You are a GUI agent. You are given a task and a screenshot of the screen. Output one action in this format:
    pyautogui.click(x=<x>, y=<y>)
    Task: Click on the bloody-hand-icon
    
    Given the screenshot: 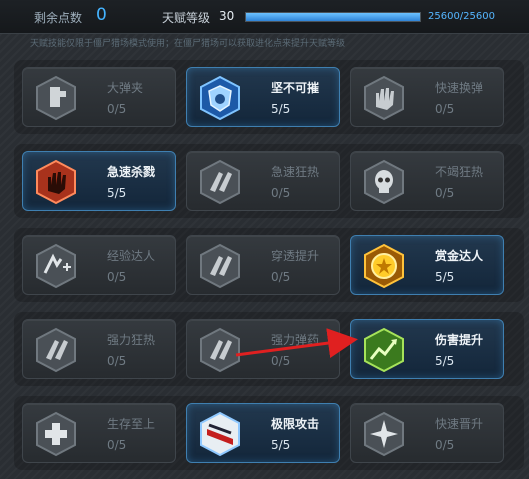 What is the action you would take?
    pyautogui.click(x=56, y=182)
    